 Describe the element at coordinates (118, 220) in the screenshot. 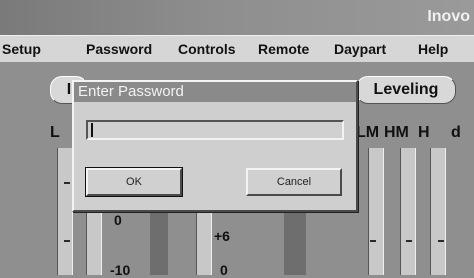

I see `scale-zero: 0` at that location.